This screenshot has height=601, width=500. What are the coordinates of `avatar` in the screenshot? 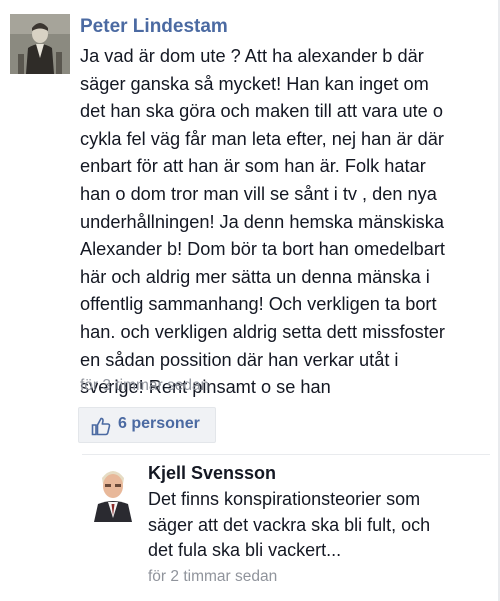 It's located at (40, 44).